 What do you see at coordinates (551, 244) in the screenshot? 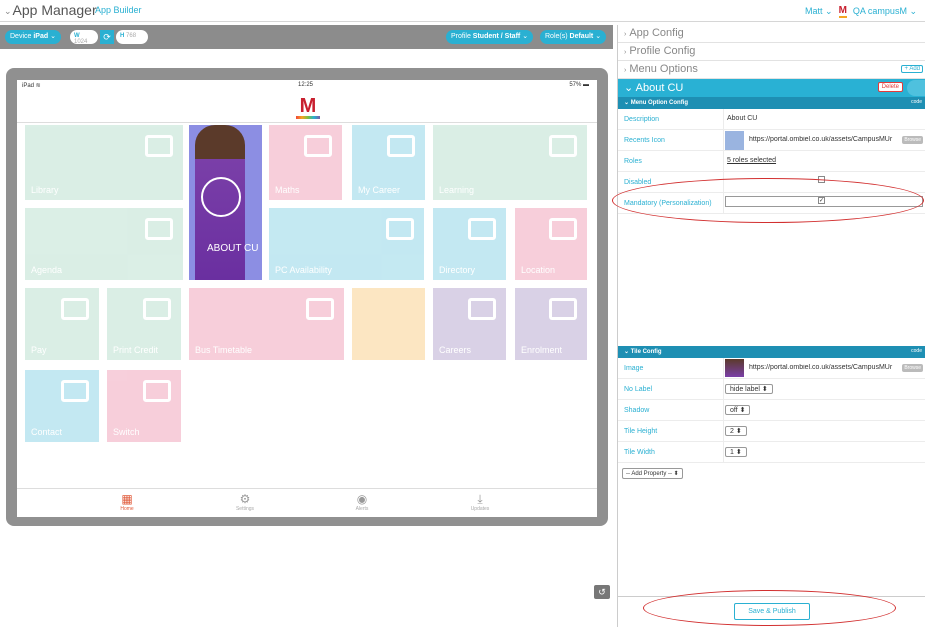
I see `tile-location: Location` at bounding box center [551, 244].